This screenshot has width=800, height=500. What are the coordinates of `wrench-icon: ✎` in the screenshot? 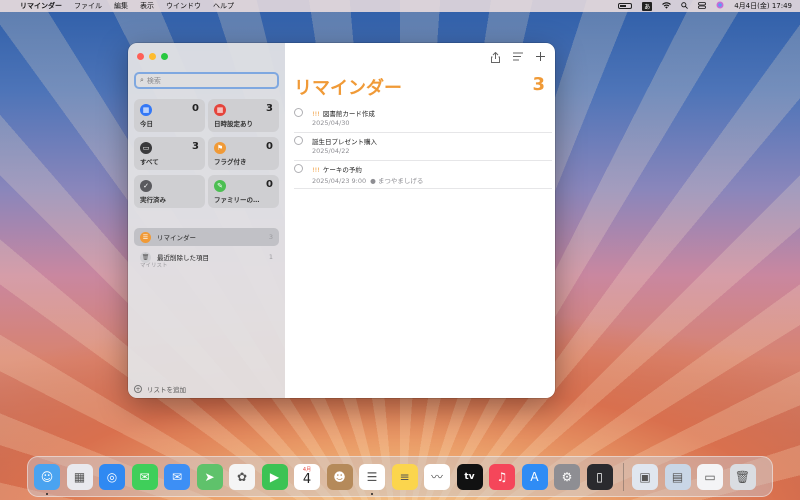 It's located at (220, 186).